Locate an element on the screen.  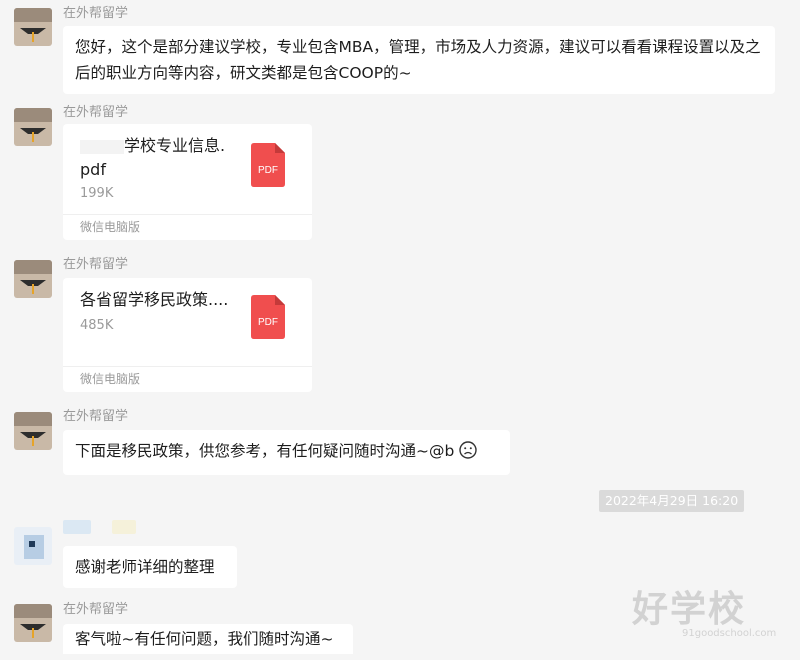
message-bubble: 感谢老师详细的整理 is located at coordinates (150, 567).